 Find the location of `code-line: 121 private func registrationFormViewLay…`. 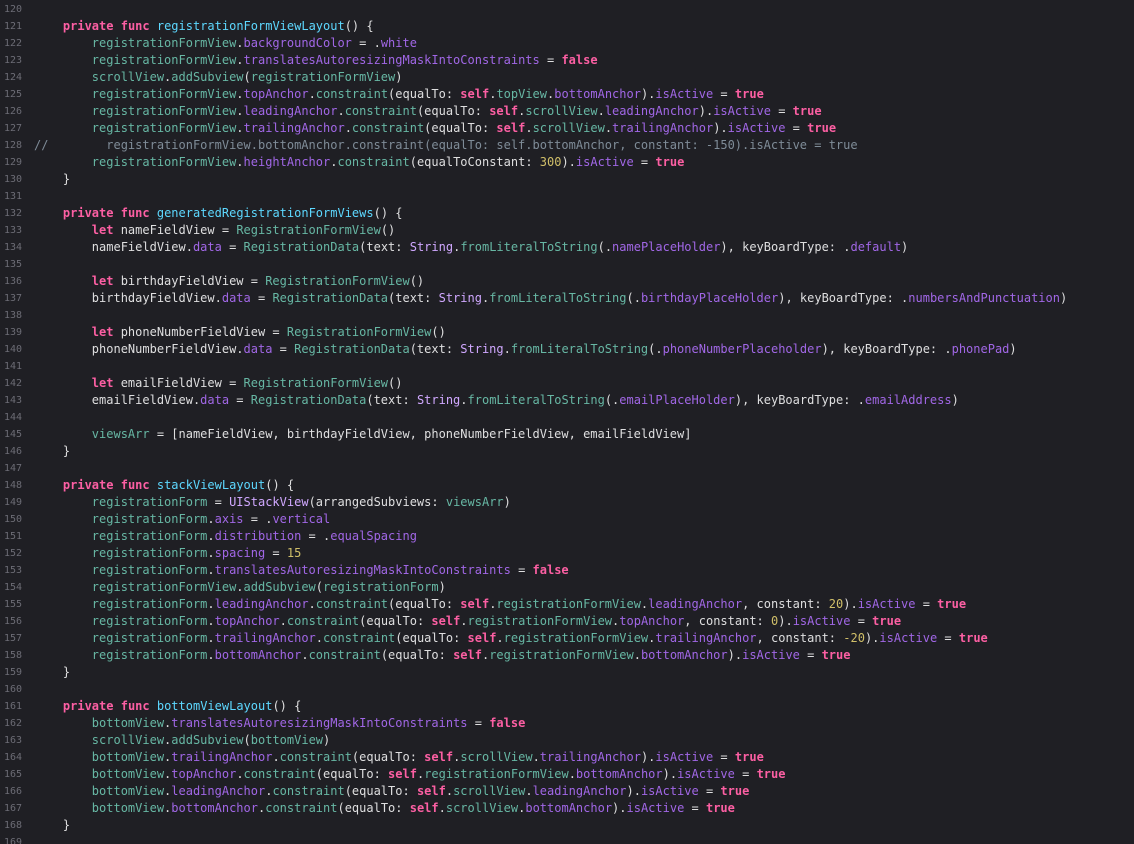

code-line: 121 private func registrationFormViewLay… is located at coordinates (567, 26).